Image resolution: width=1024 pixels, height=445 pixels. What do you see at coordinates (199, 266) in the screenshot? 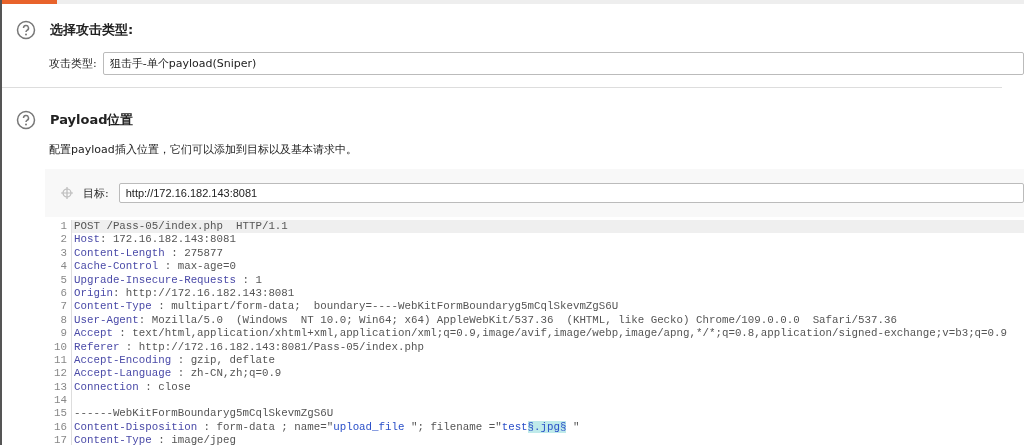
I see `code-text: : max-age=0` at bounding box center [199, 266].